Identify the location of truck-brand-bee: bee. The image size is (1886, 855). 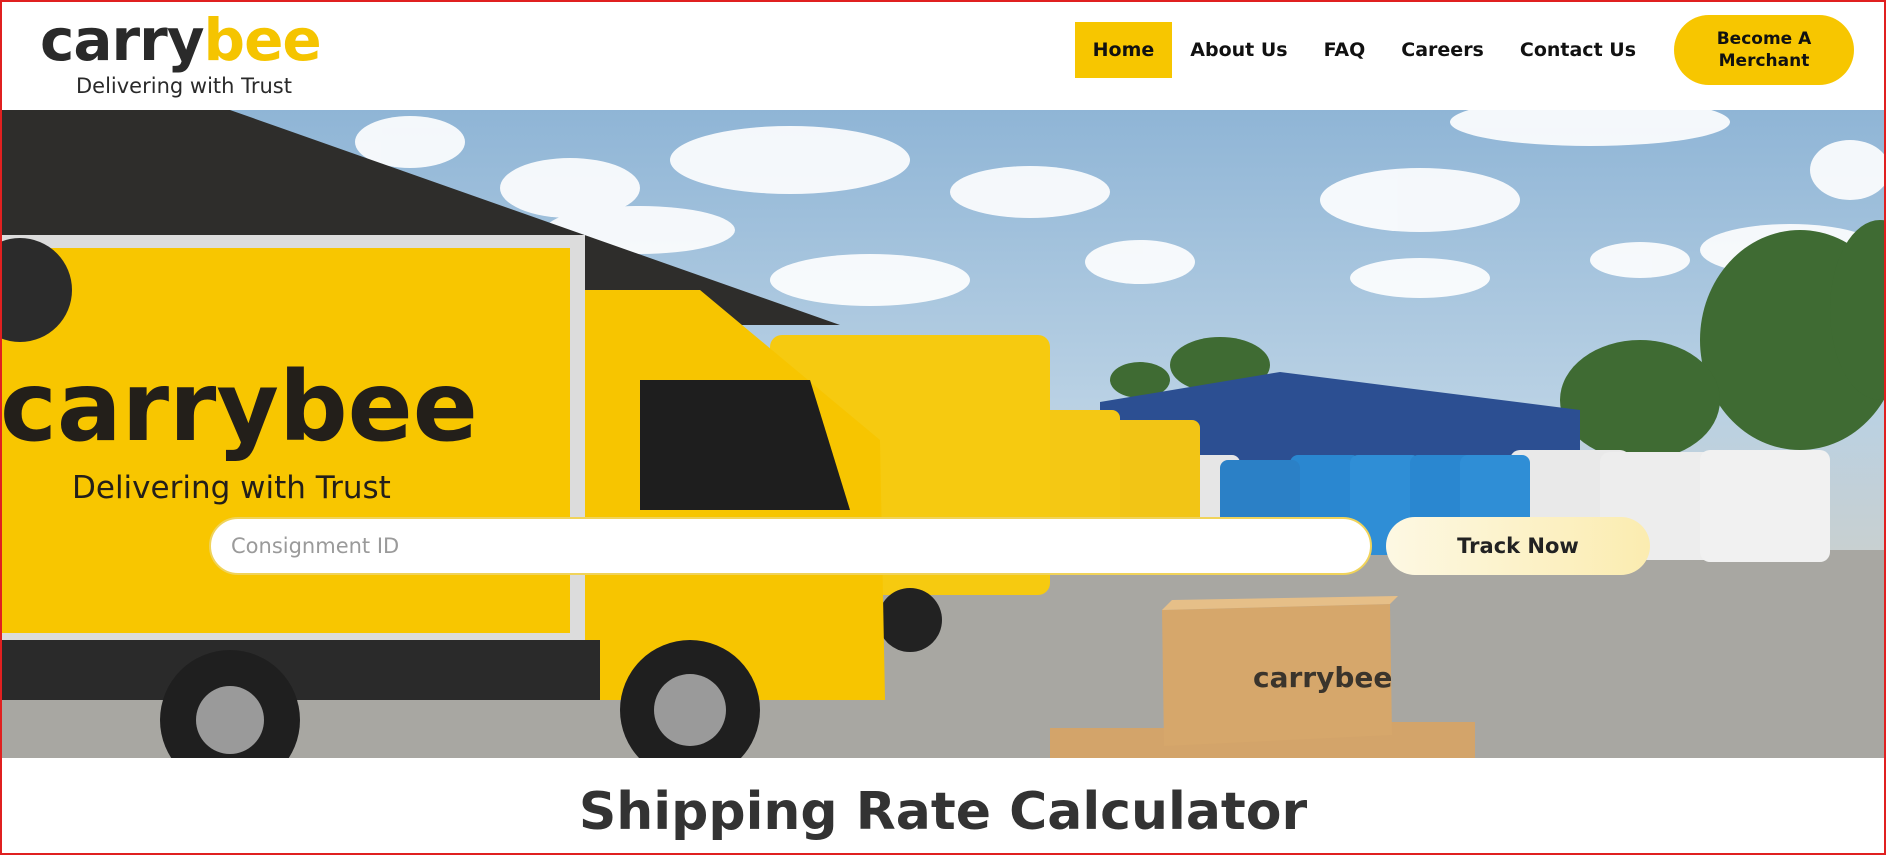
(378, 407).